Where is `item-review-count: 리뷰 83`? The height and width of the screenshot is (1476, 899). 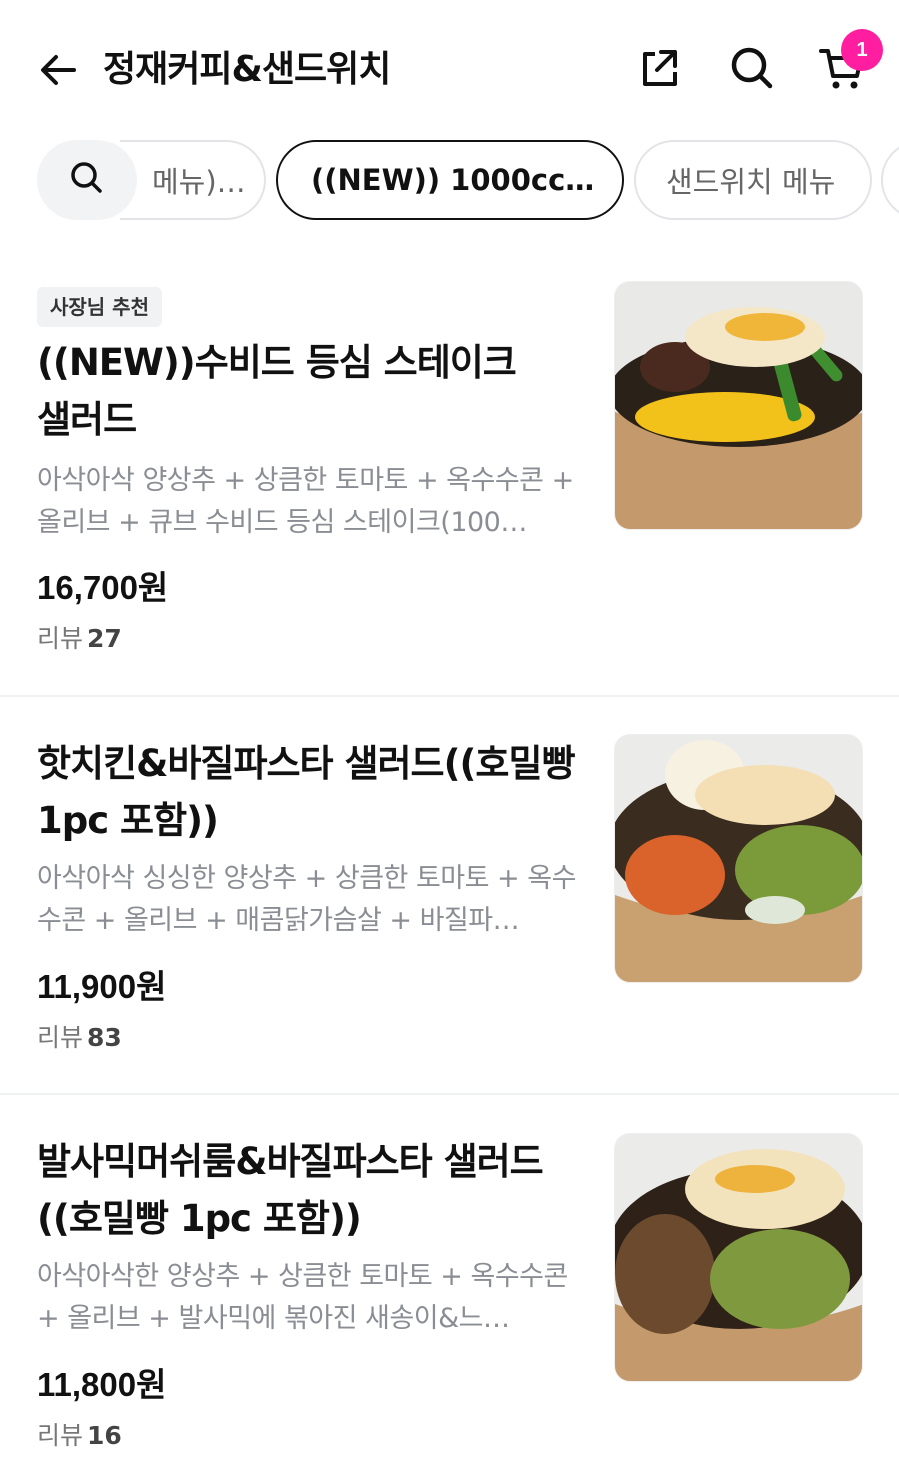 item-review-count: 리뷰 83 is located at coordinates (79, 1038).